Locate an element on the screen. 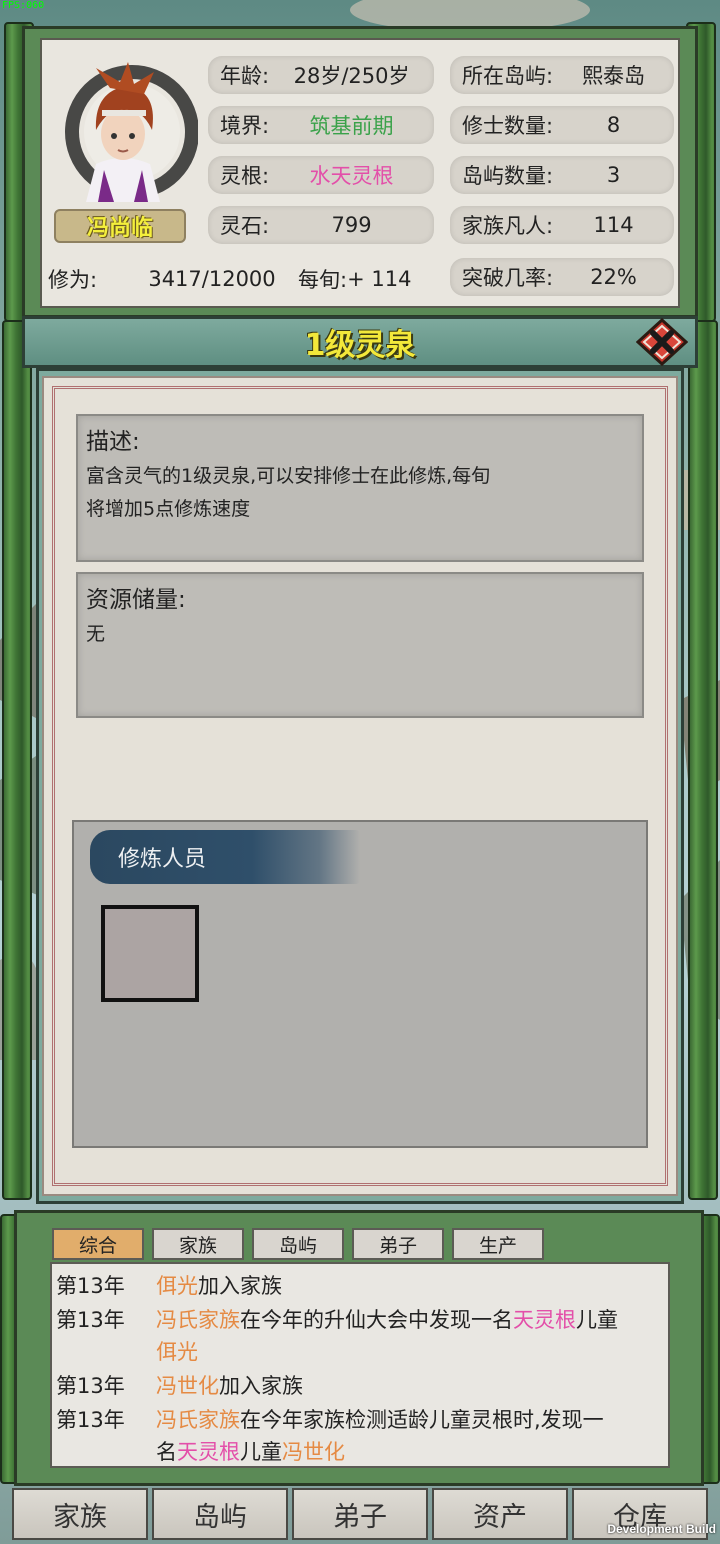  log-entry-cont: 名天灵根儿童冯世化 is located at coordinates (250, 1451).